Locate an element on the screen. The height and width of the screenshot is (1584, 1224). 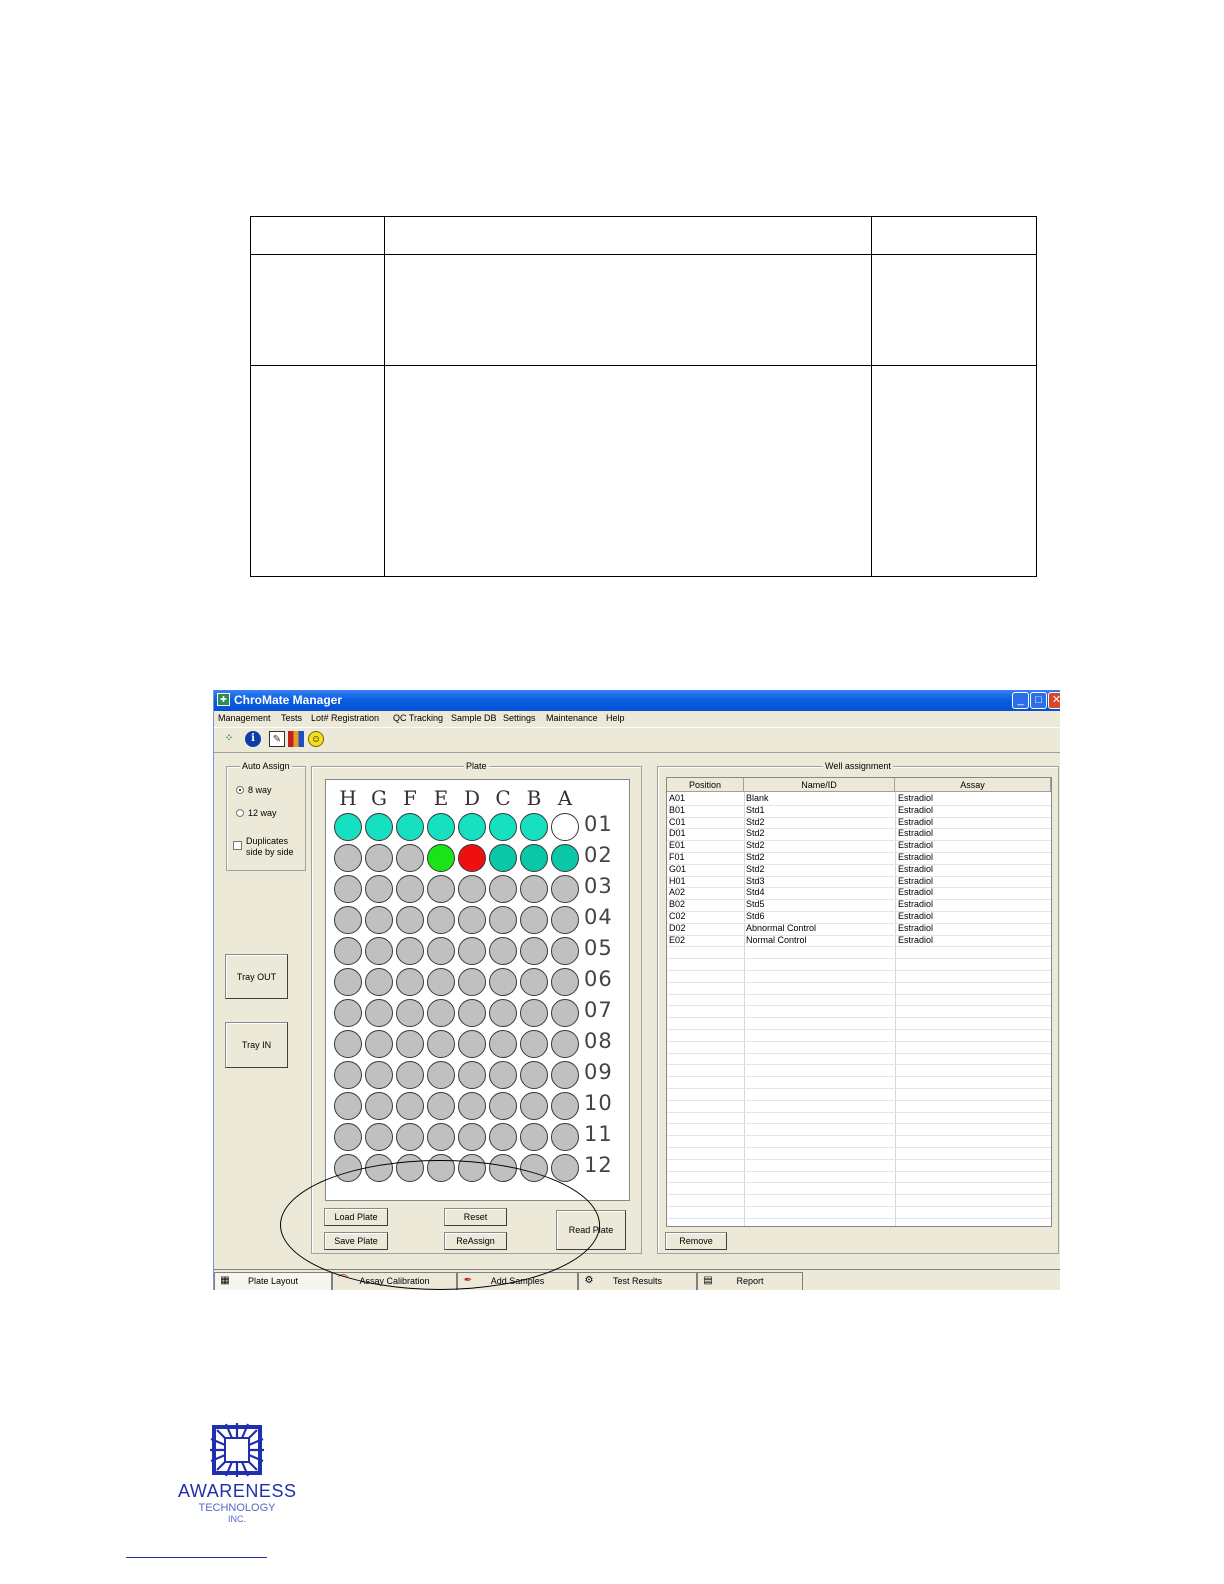
save-plate-button: Save Plate is located at coordinates (356, 1241).